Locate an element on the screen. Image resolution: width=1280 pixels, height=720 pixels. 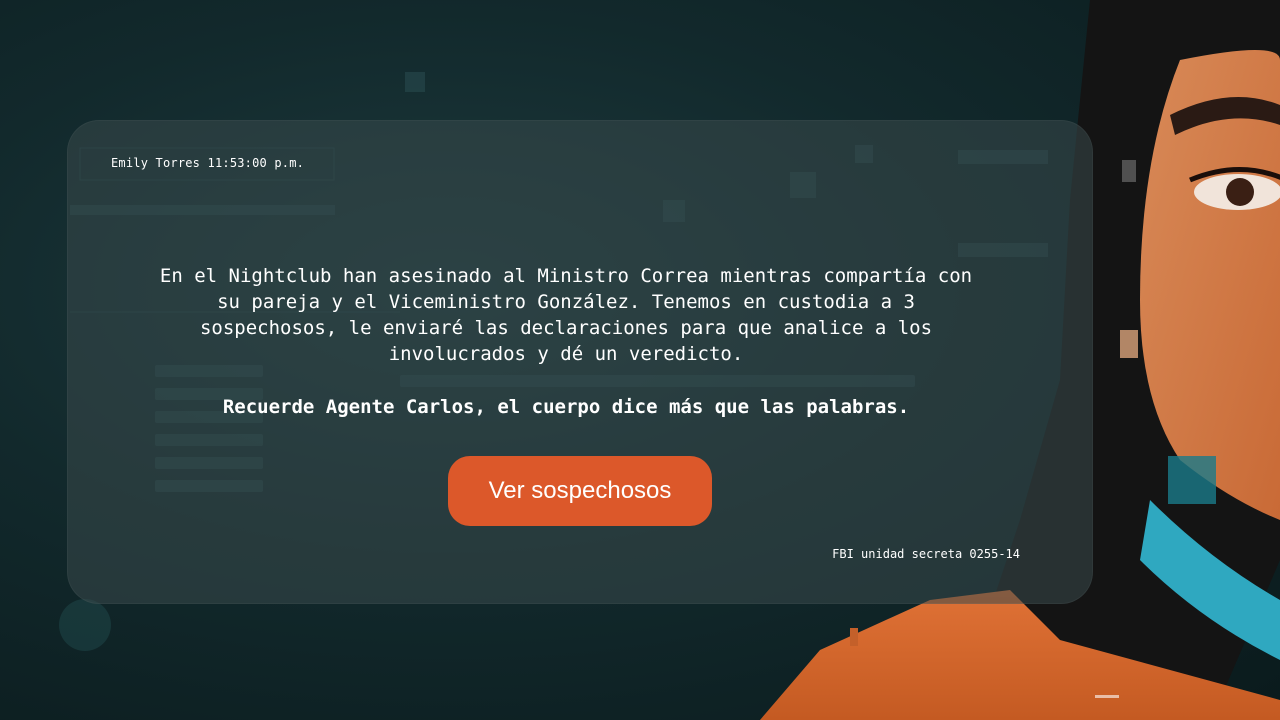
unit-label: FBI unidad secreta 0255-14 is located at coordinates (926, 554).